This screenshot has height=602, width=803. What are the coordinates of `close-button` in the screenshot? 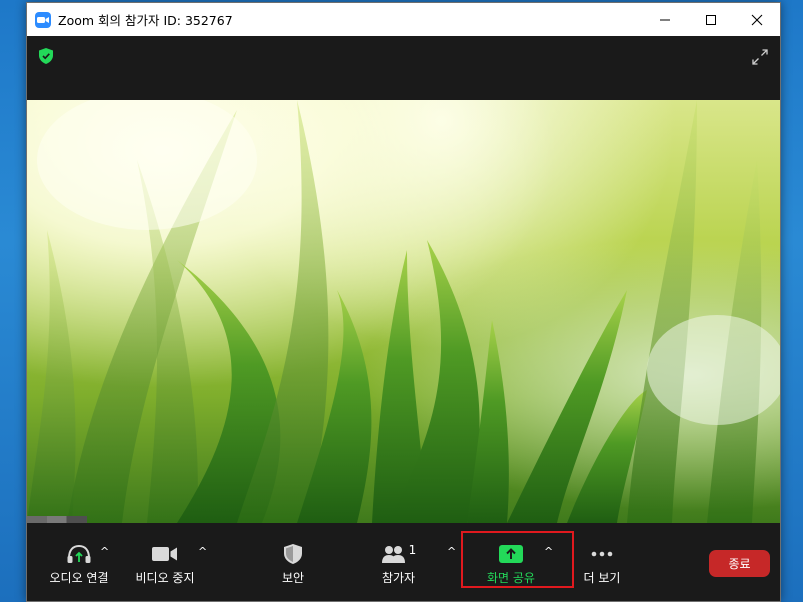 It's located at (757, 19).